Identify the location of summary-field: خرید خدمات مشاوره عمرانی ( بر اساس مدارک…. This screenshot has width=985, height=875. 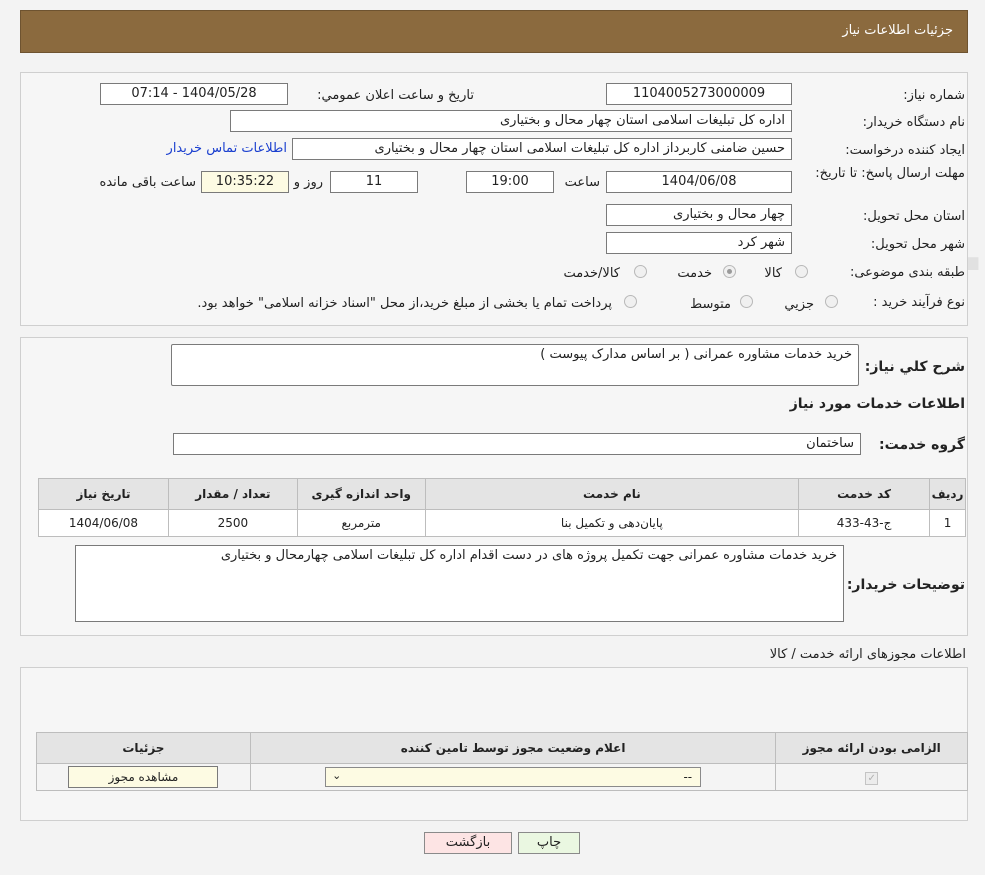
(515, 365).